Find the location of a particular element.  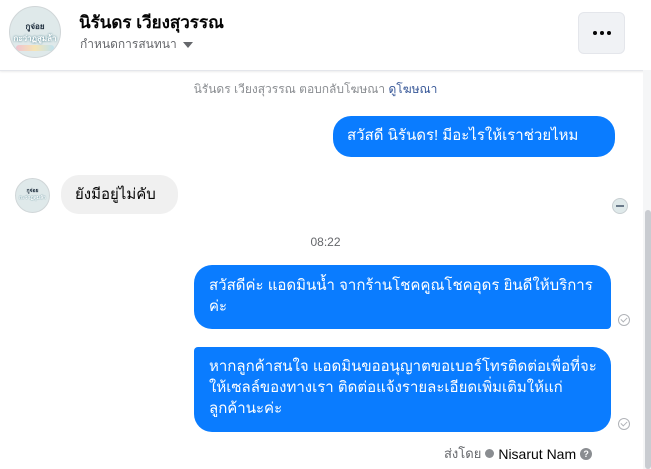

sent-by-info: ส่งโดย Nisarut Nam ? is located at coordinates (518, 453).